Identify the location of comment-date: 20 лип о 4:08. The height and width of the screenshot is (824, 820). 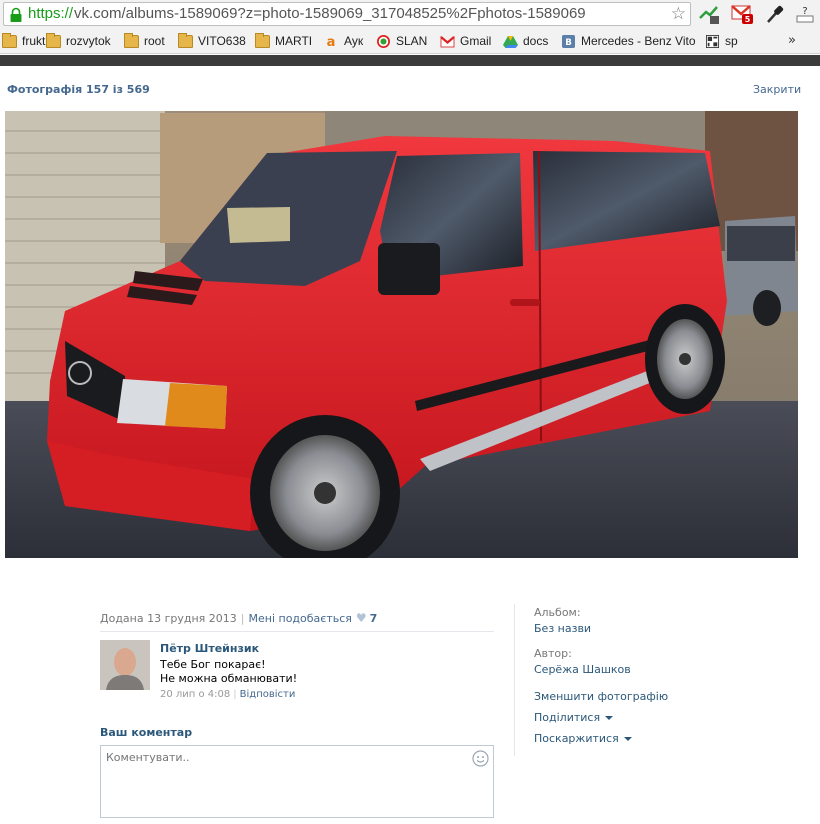
(195, 694).